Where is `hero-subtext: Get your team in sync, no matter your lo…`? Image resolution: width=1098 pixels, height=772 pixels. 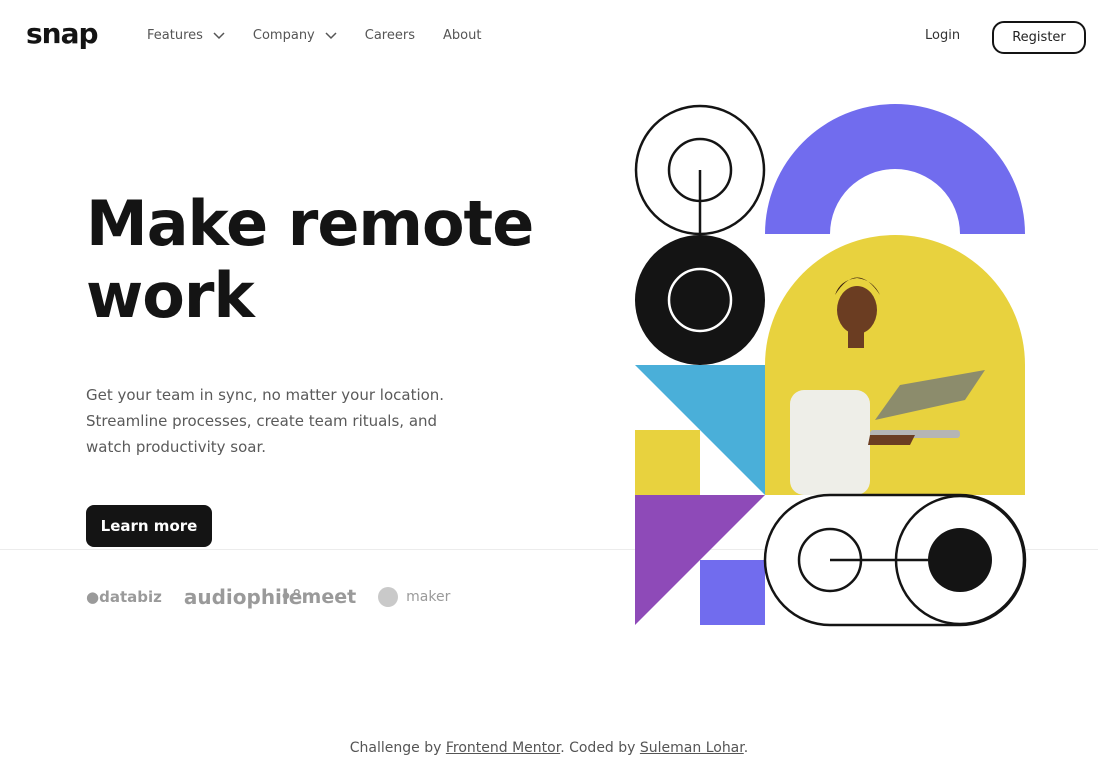
hero-subtext: Get your team in sync, no matter your lo… is located at coordinates (265, 421).